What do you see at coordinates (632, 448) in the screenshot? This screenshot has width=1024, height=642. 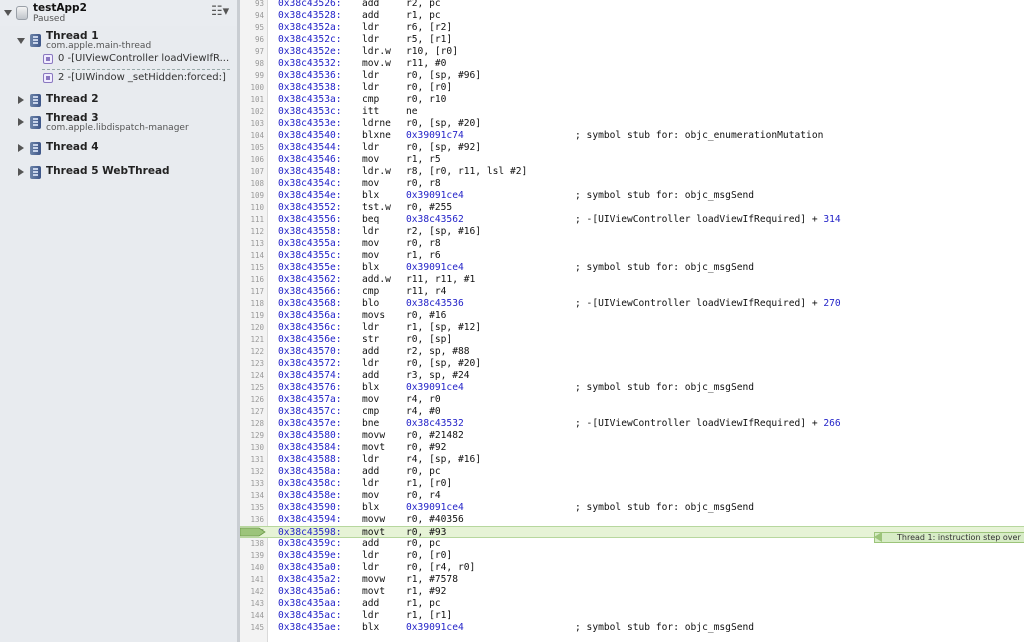 I see `instruction-row: 130 0x38c43584: movt r0, #92` at bounding box center [632, 448].